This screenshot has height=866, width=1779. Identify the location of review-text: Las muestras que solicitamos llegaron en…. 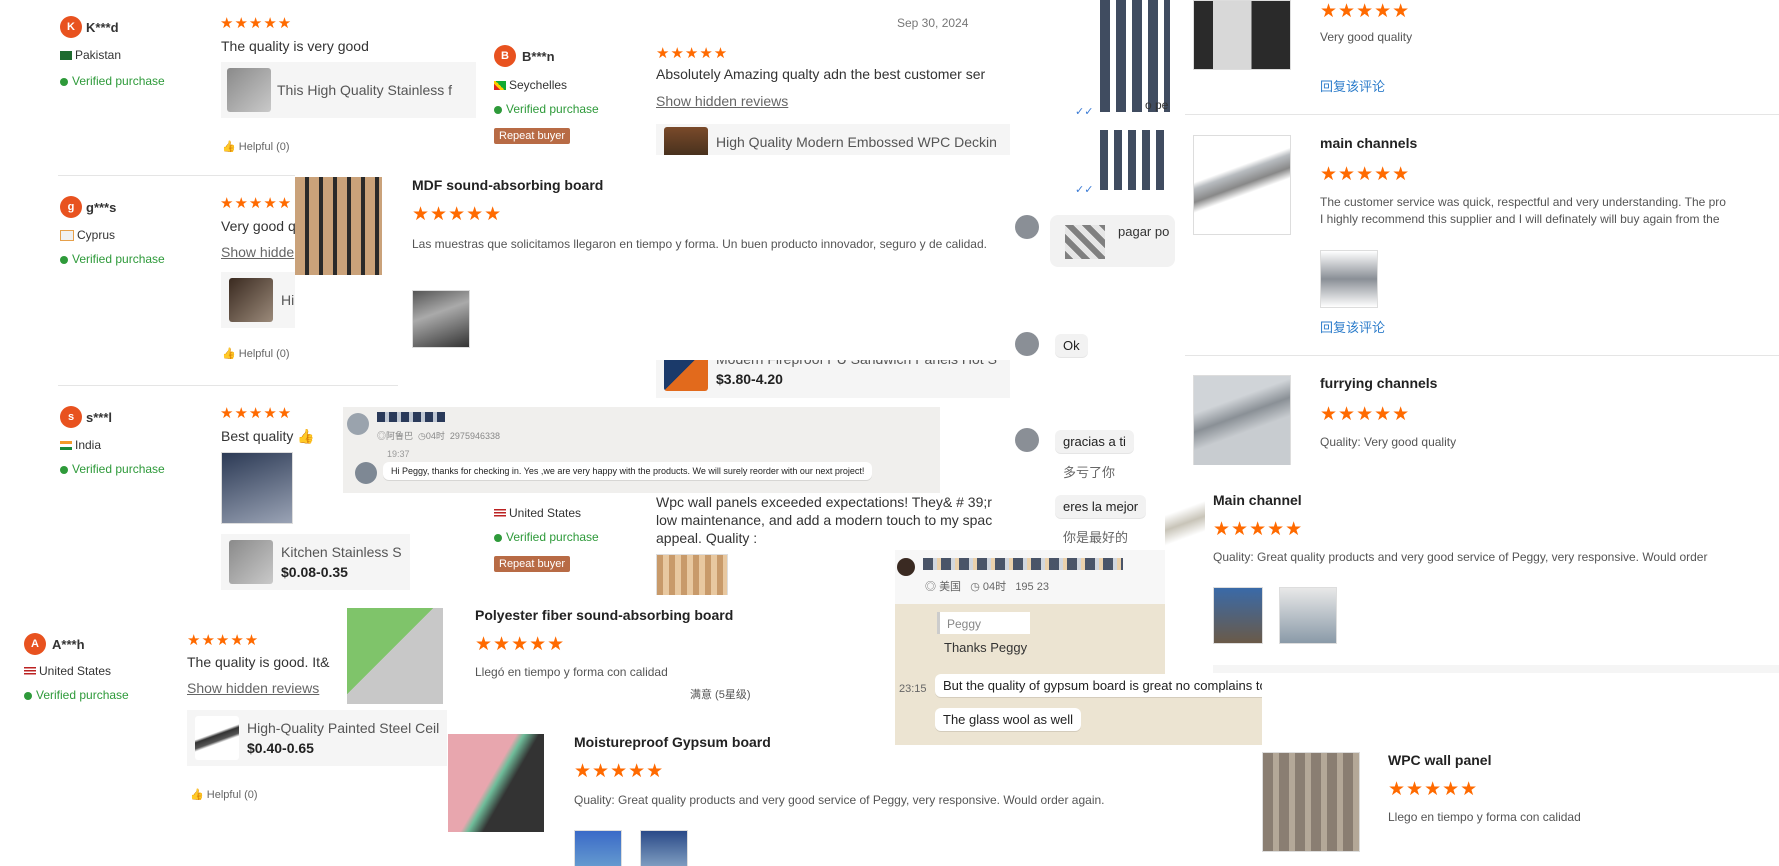
(699, 244).